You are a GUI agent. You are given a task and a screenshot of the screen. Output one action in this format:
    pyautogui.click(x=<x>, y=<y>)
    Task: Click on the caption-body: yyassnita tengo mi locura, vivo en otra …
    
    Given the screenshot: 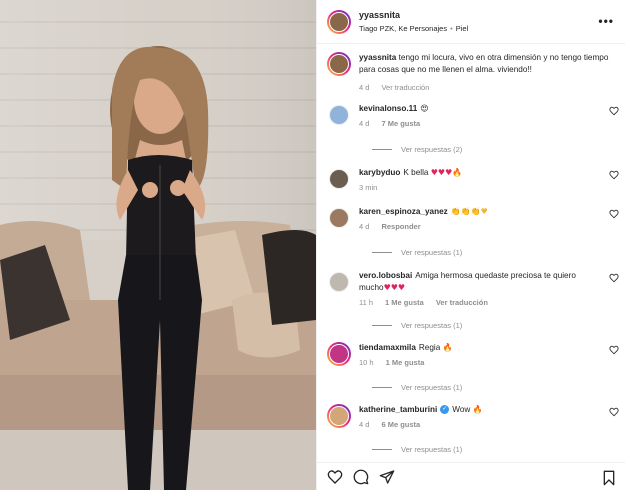 What is the action you would take?
    pyautogui.click(x=486, y=73)
    